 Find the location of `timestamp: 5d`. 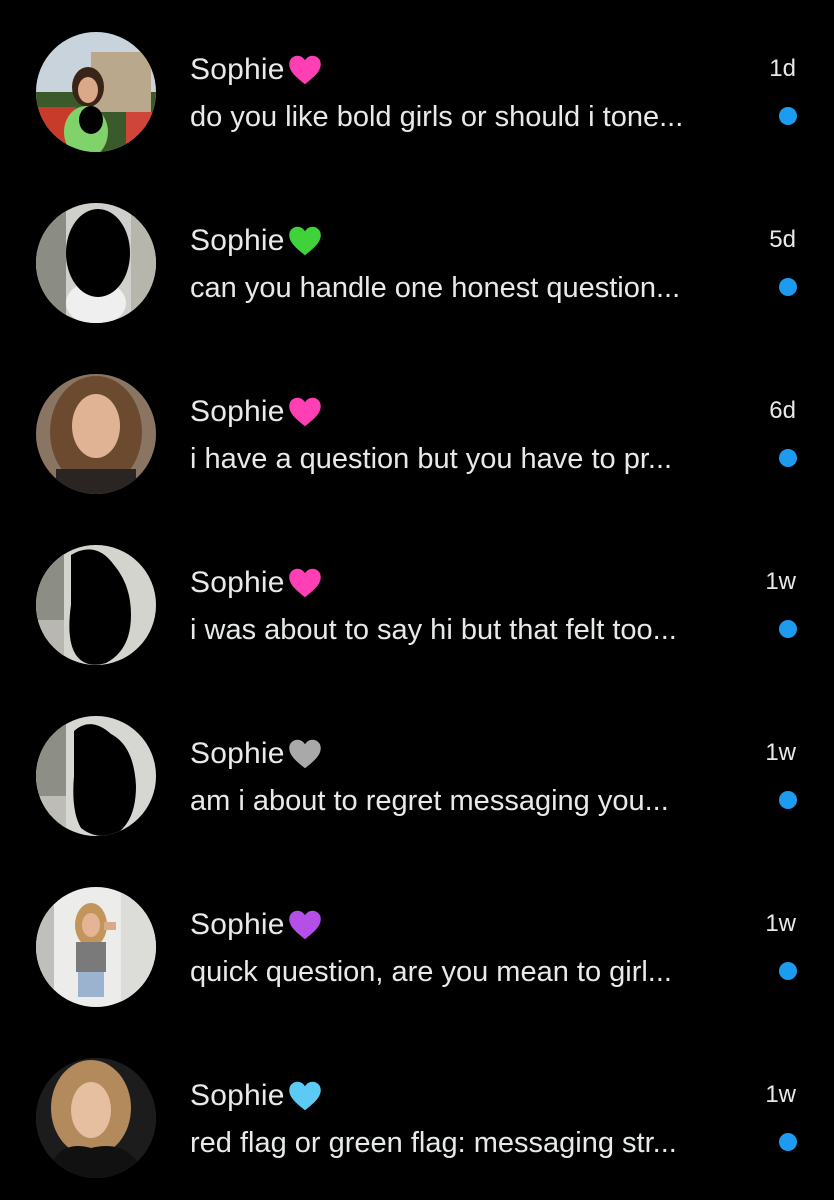

timestamp: 5d is located at coordinates (782, 239).